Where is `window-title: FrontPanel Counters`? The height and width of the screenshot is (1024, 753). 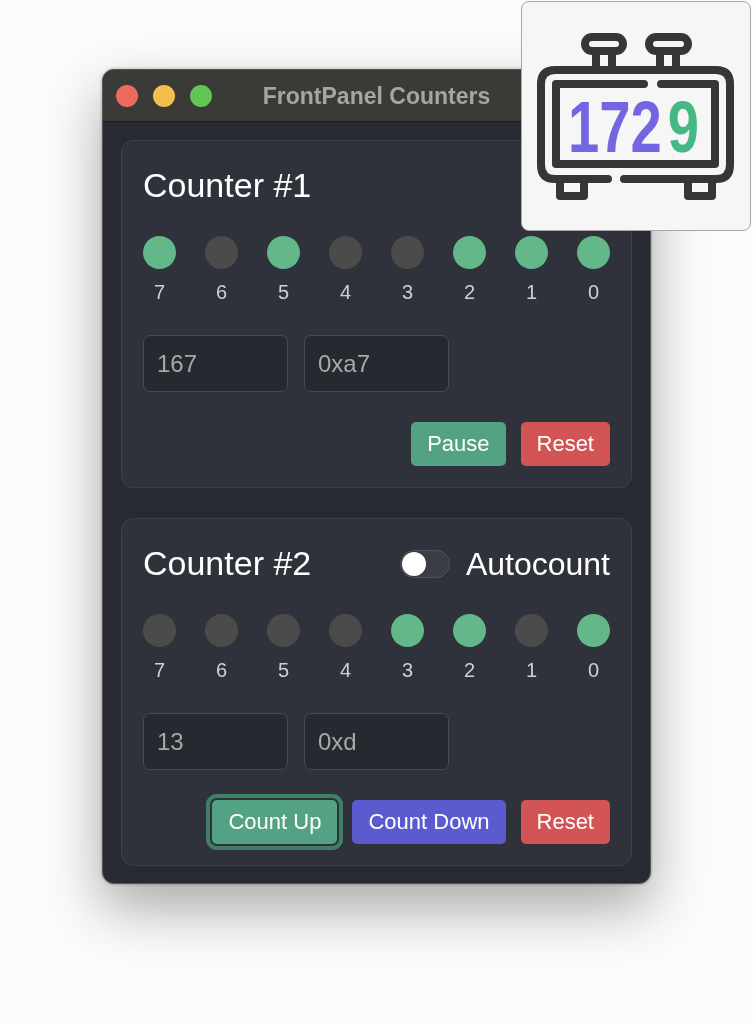 window-title: FrontPanel Counters is located at coordinates (376, 95).